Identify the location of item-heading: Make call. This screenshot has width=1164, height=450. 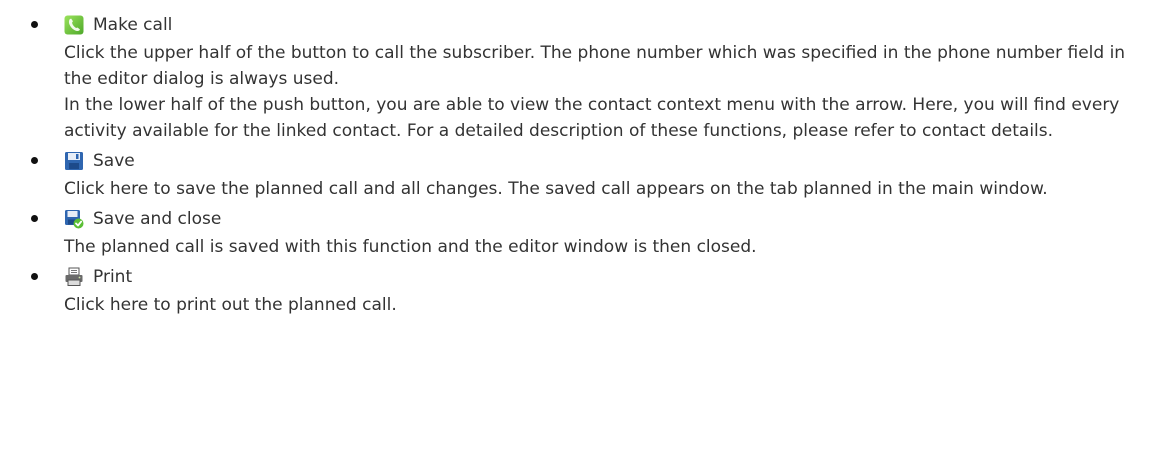
(614, 25).